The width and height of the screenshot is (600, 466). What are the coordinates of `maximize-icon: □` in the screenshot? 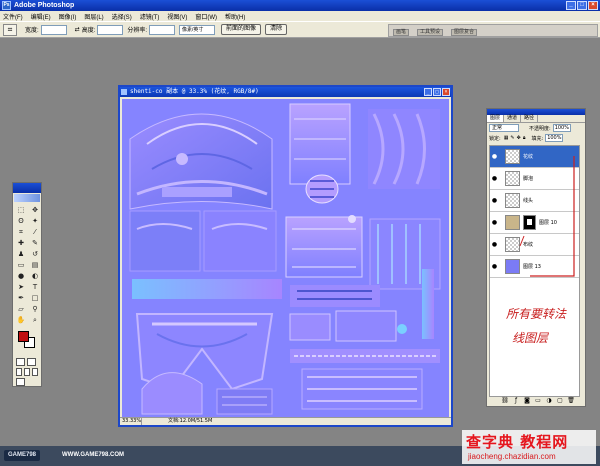 It's located at (582, 5).